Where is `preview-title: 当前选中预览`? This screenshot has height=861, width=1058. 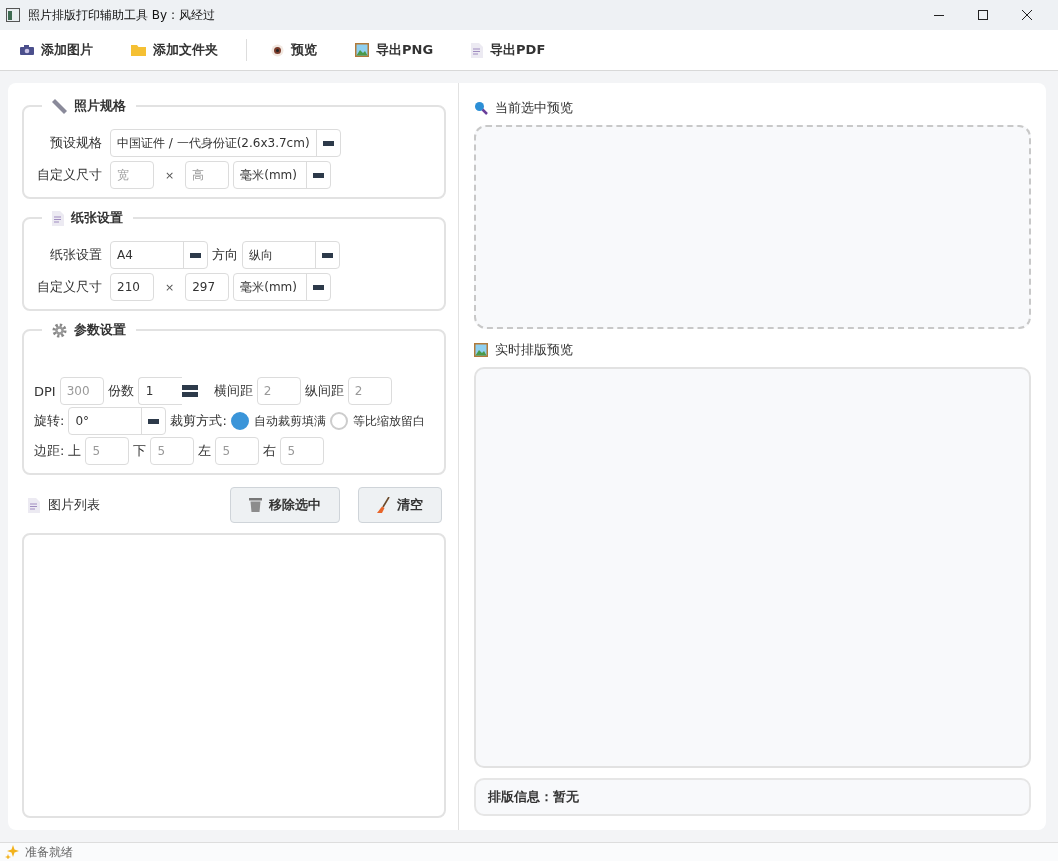 preview-title: 当前选中预览 is located at coordinates (534, 108).